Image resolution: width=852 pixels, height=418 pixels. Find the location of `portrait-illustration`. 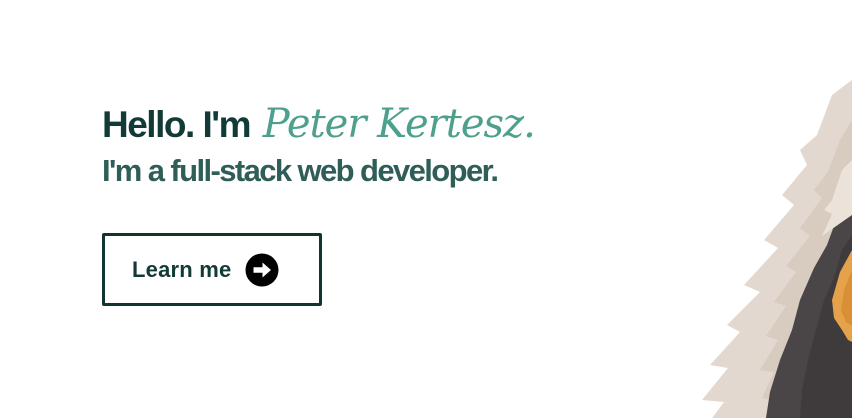

portrait-illustration is located at coordinates (777, 249).